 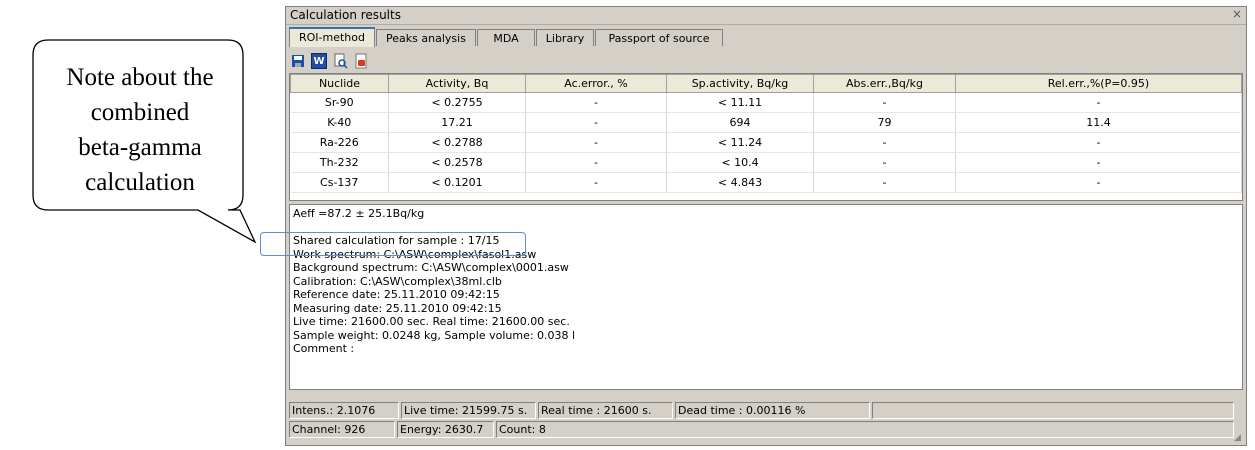 I want to click on cell-activity: < 0.2755, so click(x=457, y=102).